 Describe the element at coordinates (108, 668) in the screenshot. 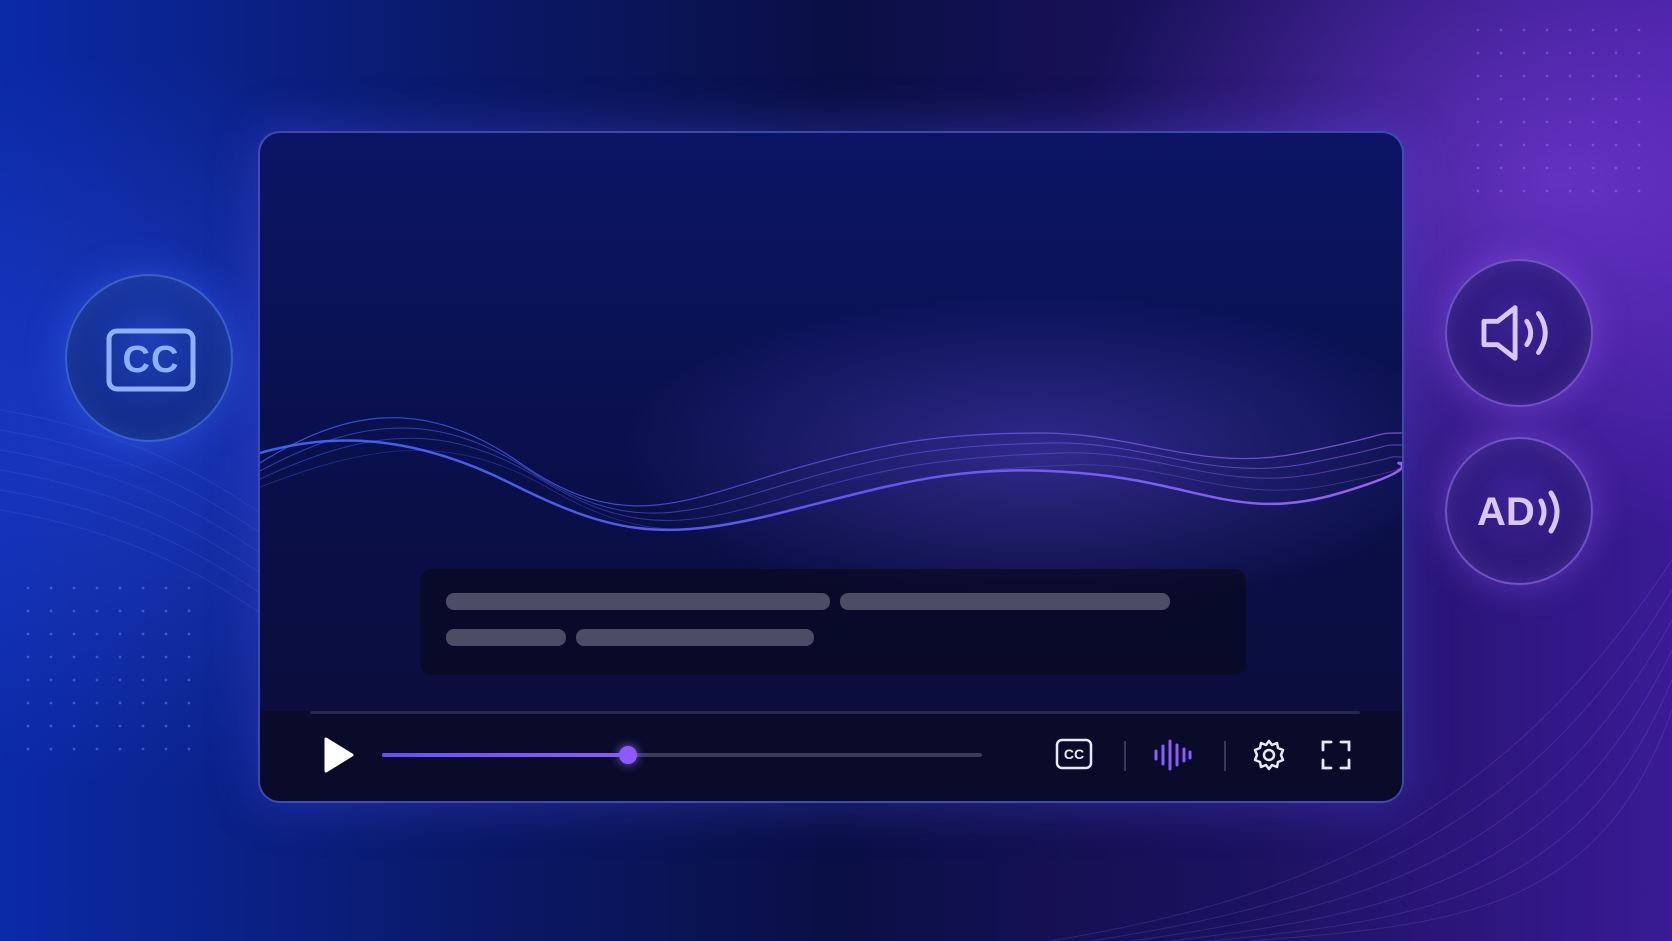

I see `dot-grid-left` at that location.